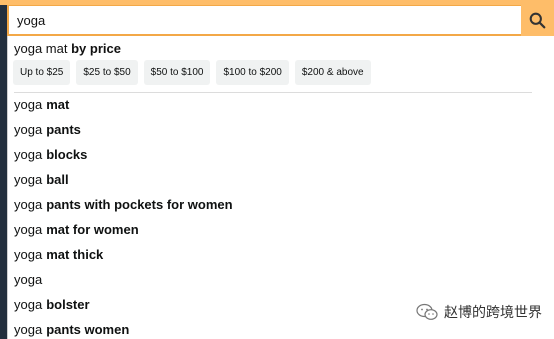  I want to click on suggestion-item: yoga, so click(281, 279).